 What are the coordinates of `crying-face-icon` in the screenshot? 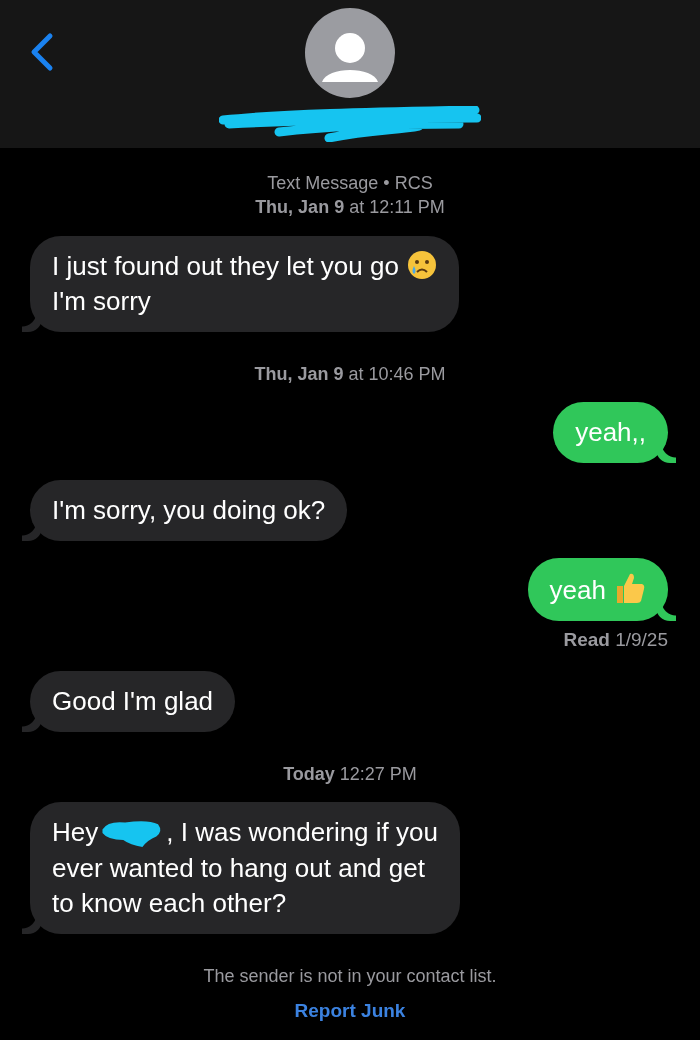 It's located at (421, 265).